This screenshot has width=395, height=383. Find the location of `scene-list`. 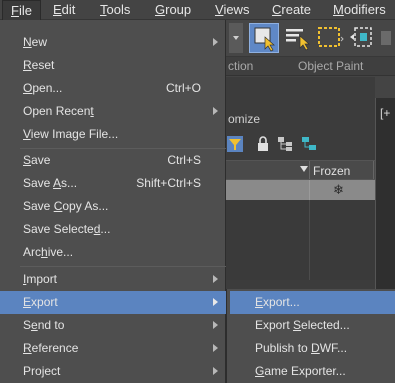

scene-list is located at coordinates (300, 240).